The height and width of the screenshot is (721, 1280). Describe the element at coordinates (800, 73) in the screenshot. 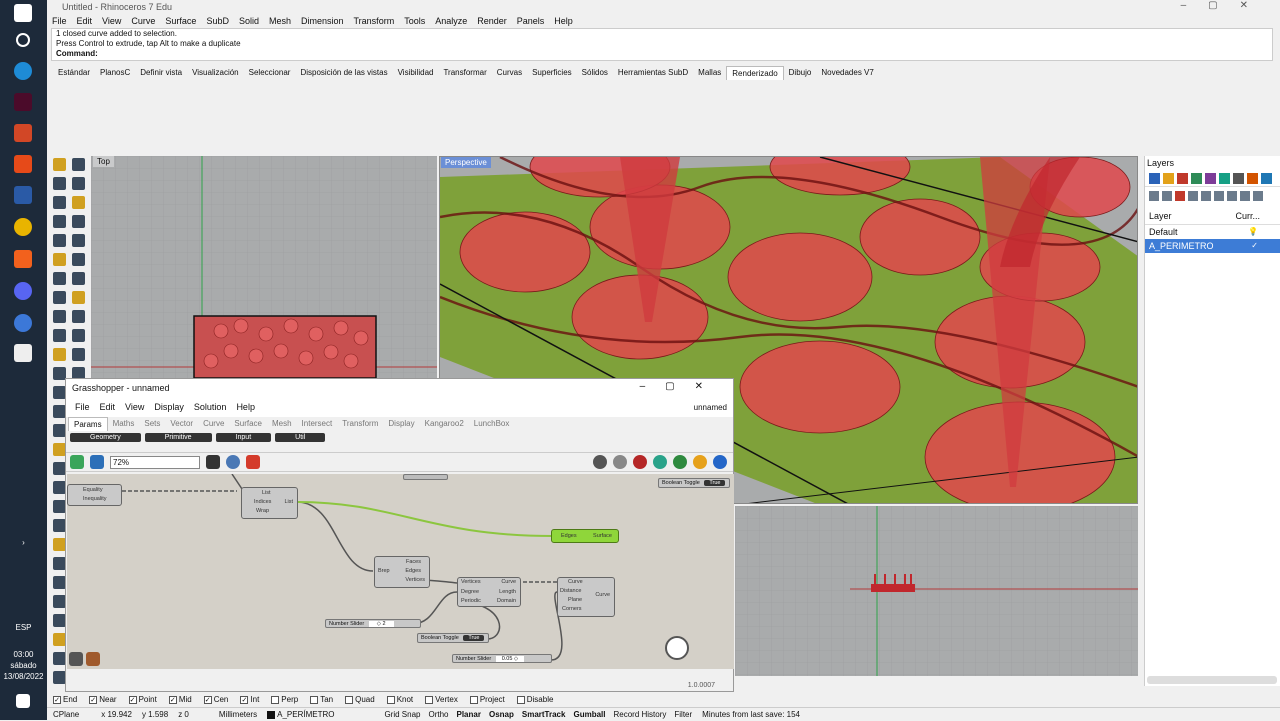

I see `toolbar-tab: Dibujo` at that location.